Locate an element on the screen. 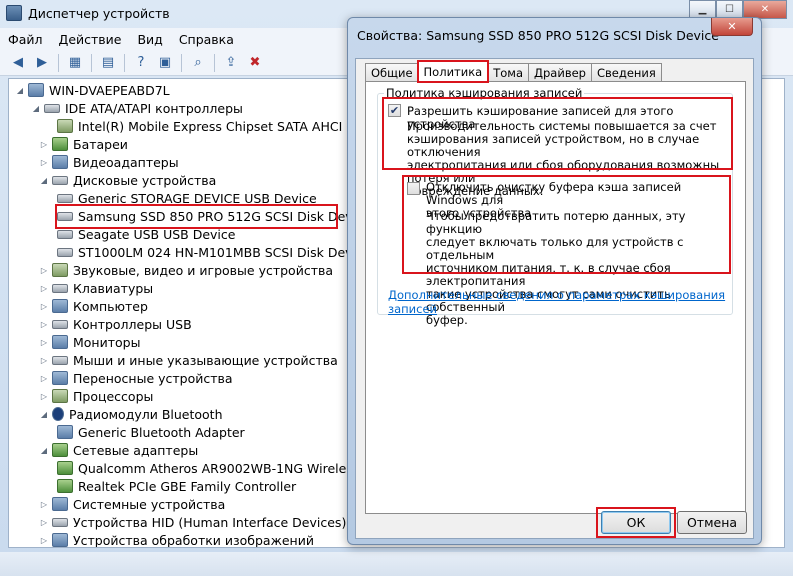 This screenshot has width=793, height=576. tree-item: ▷ Компьютер is located at coordinates (93, 306).